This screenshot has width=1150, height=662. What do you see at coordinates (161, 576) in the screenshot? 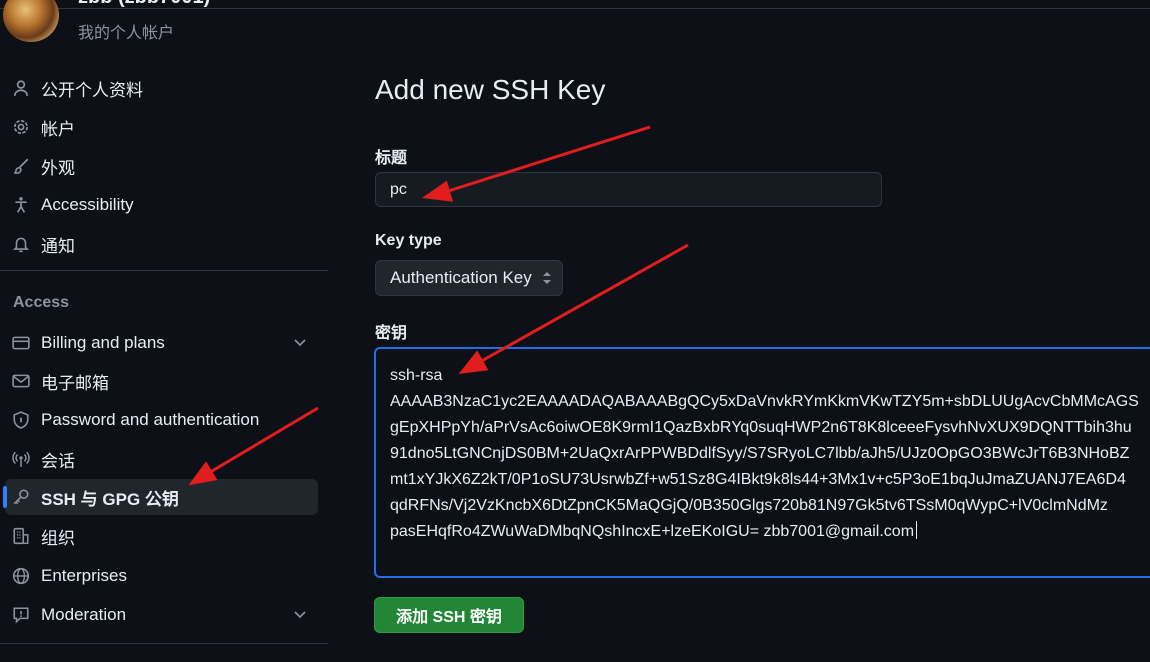
I see `sidebar-item-enterprises: Enterprises` at bounding box center [161, 576].